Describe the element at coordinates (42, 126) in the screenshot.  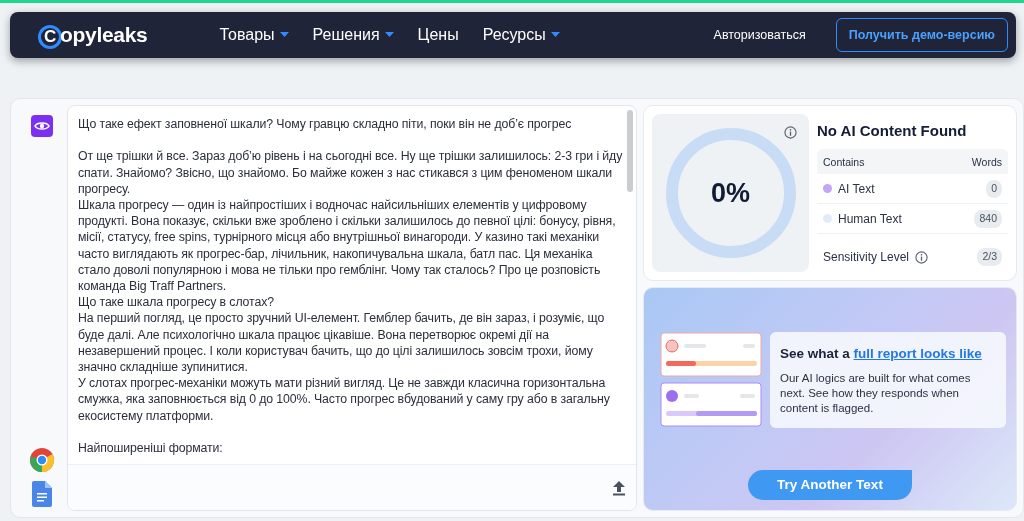
I see `eye-icon` at that location.